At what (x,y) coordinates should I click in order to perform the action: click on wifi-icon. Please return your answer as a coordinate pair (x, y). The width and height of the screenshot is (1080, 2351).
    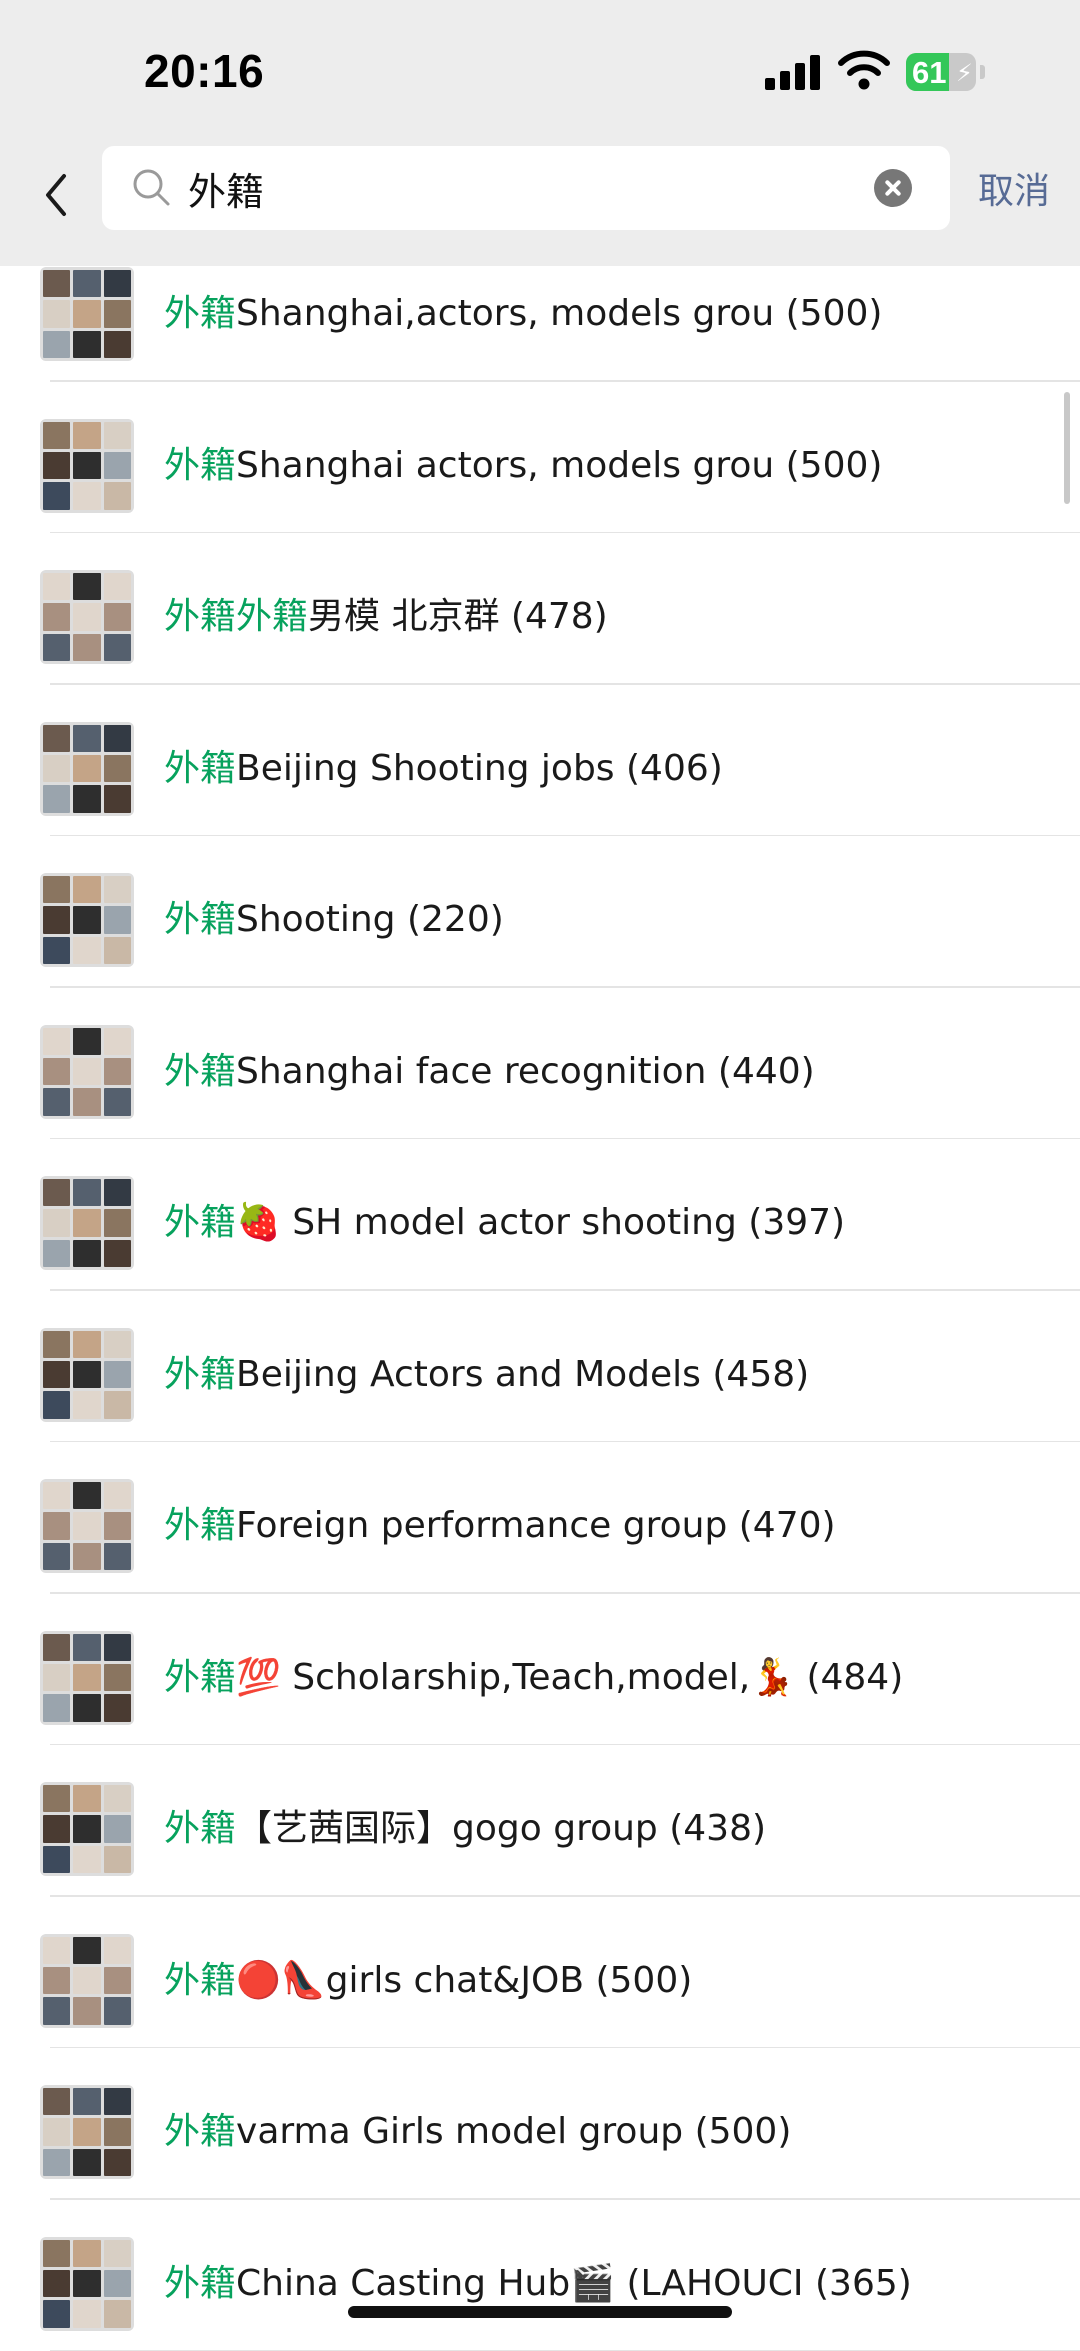
    Looking at the image, I should click on (864, 70).